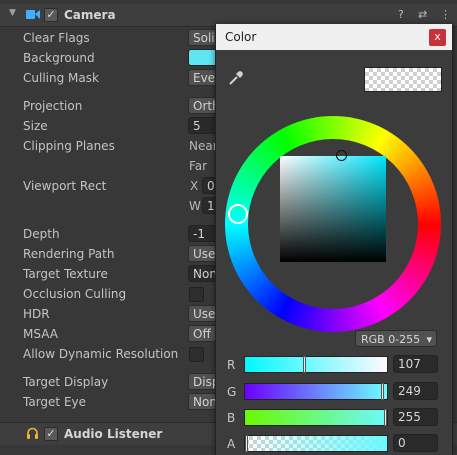 This screenshot has height=455, width=457. Describe the element at coordinates (231, 365) in the screenshot. I see `channel-r-label: R` at that location.